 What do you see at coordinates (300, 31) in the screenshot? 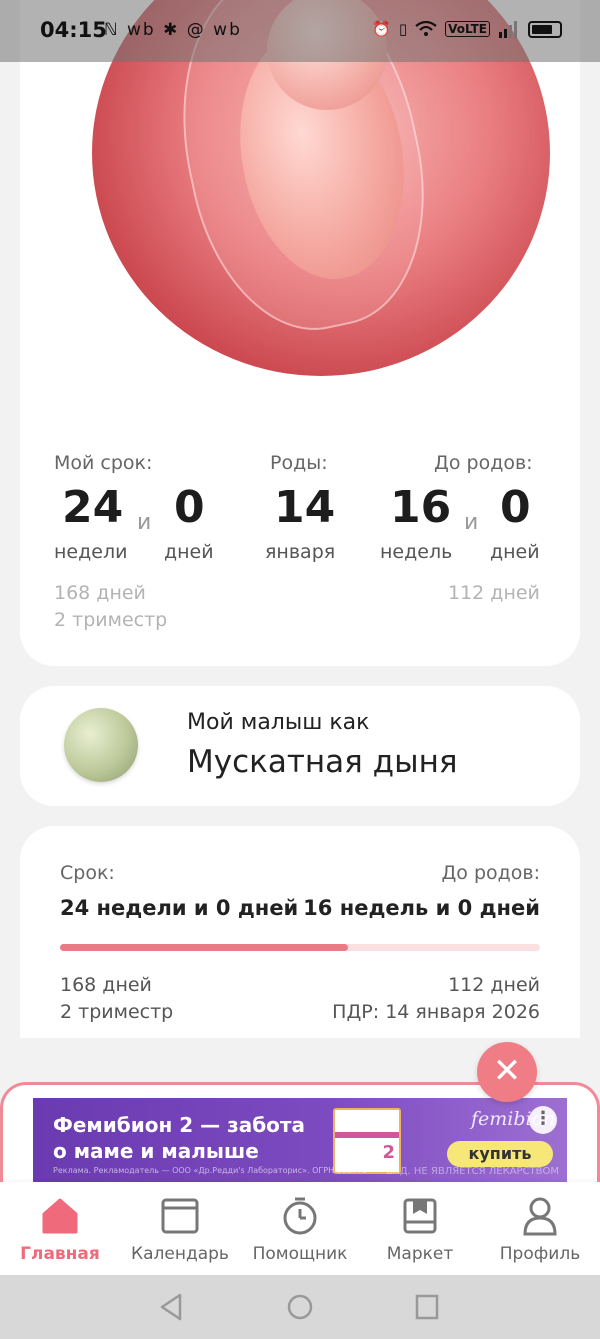
I see `status-bar: 04:15 ℕ wb ✱ @ wb ⏰ ▯ VoLTE` at bounding box center [300, 31].